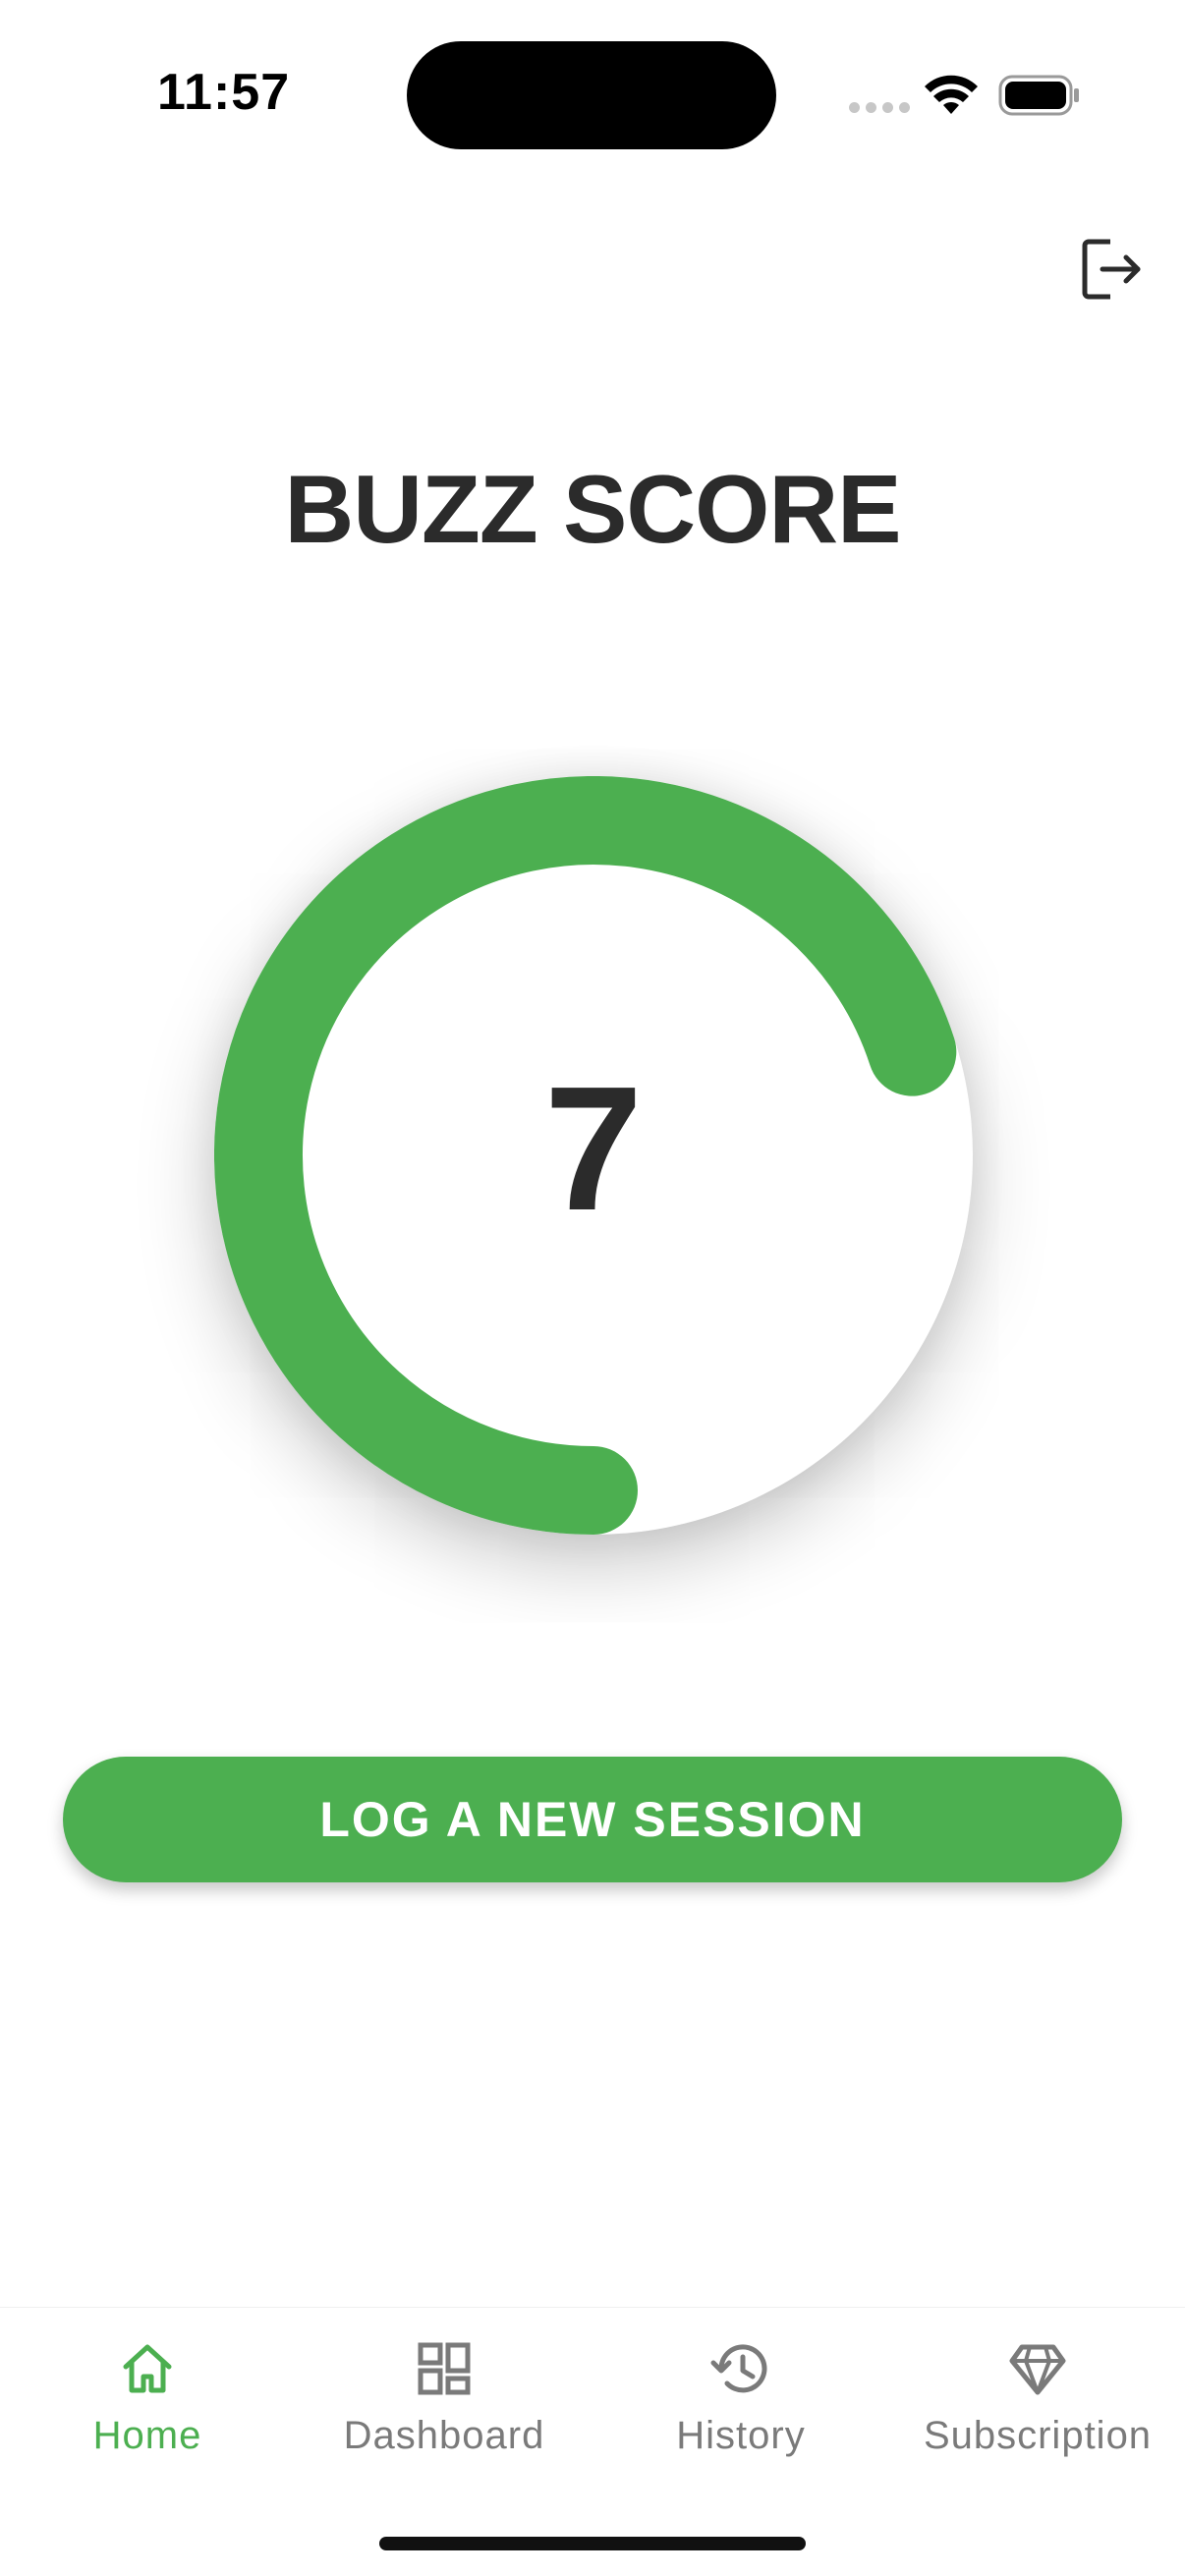 This screenshot has height=2576, width=1185. What do you see at coordinates (592, 95) in the screenshot?
I see `dynamic-island` at bounding box center [592, 95].